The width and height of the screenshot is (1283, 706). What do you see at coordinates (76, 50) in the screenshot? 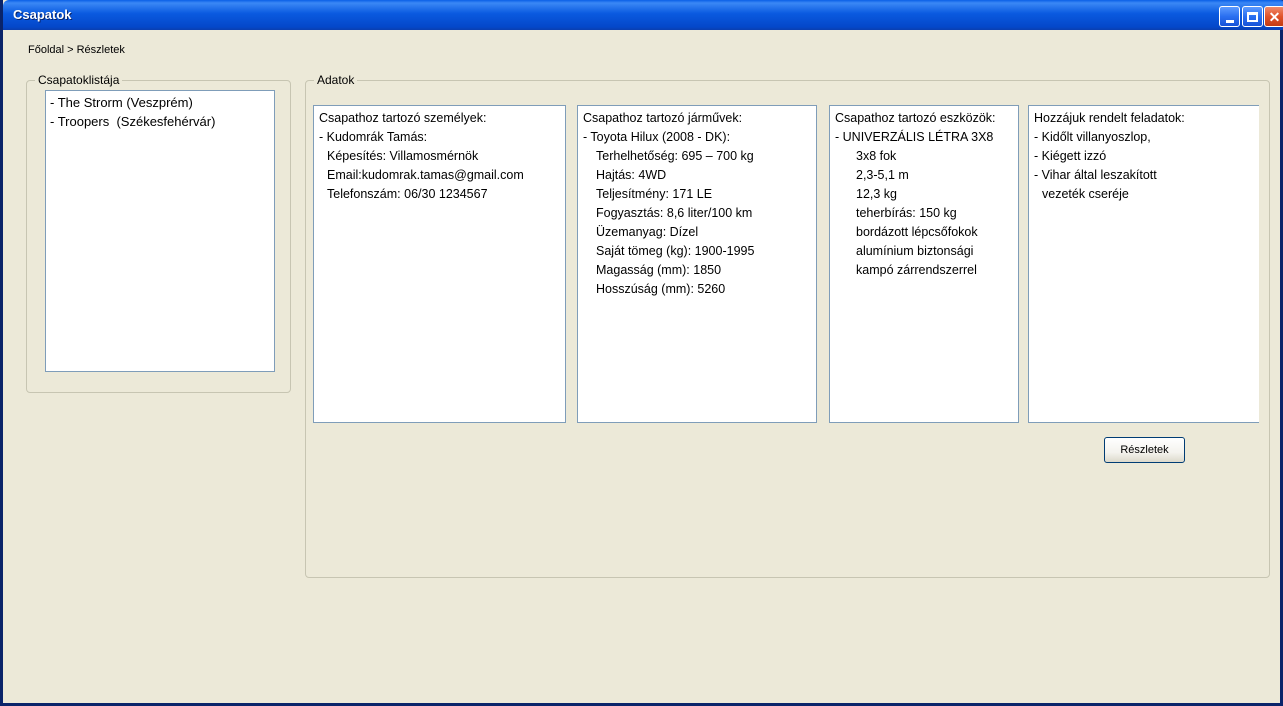
I see `breadcrumb: Főoldal > Részletek` at bounding box center [76, 50].